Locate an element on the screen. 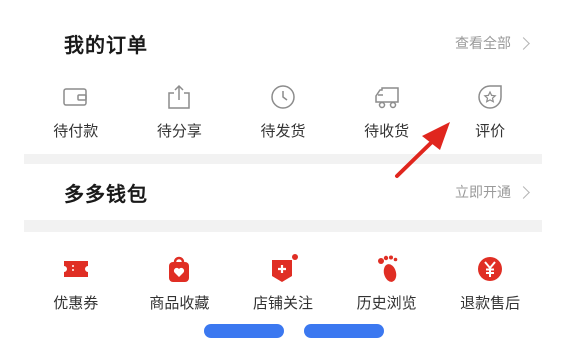  favorite-bag-icon is located at coordinates (179, 269).